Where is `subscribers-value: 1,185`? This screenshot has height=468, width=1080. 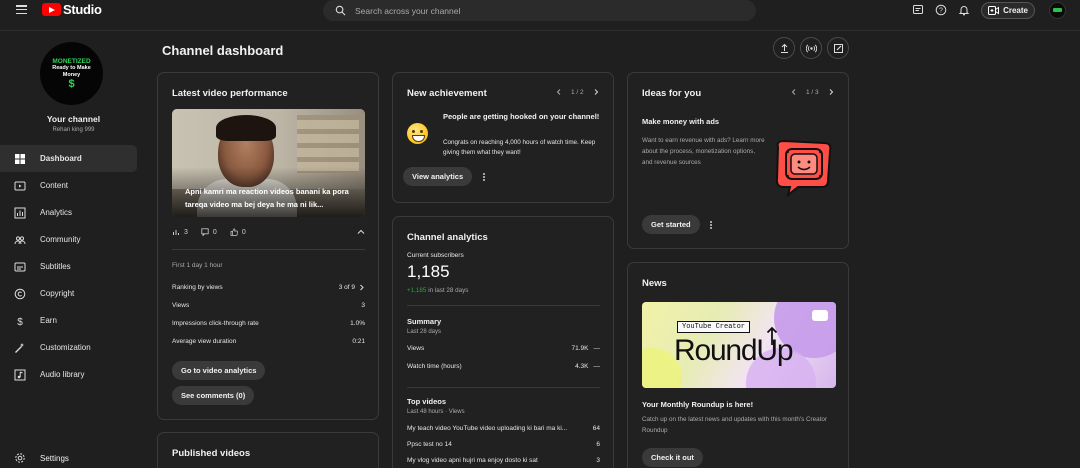
subscribers-value: 1,185 is located at coordinates (428, 271).